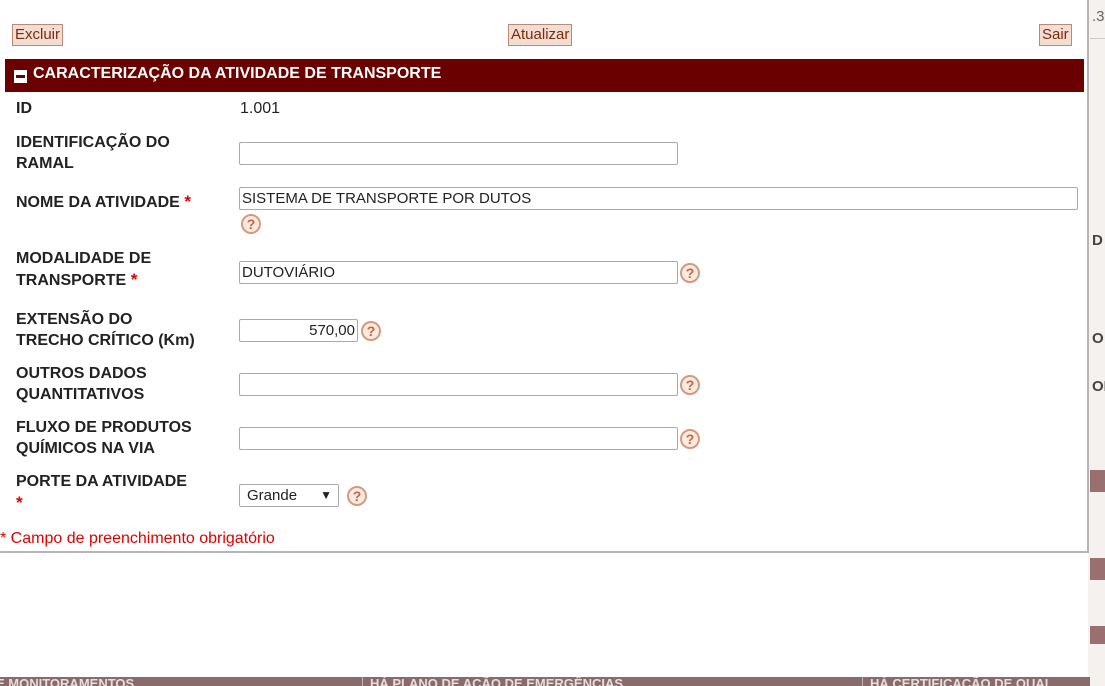 The height and width of the screenshot is (686, 1105). Describe the element at coordinates (80, 394) in the screenshot. I see `label-line: QUANTITATIVOS` at that location.